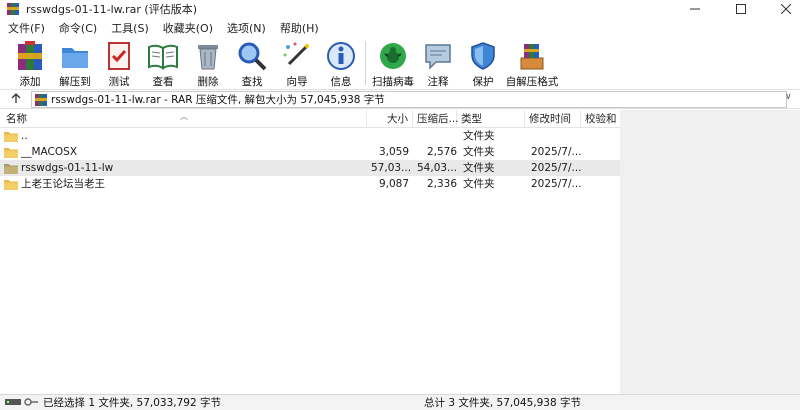 This screenshot has width=800, height=410. I want to click on sfx-icon, so click(532, 56).